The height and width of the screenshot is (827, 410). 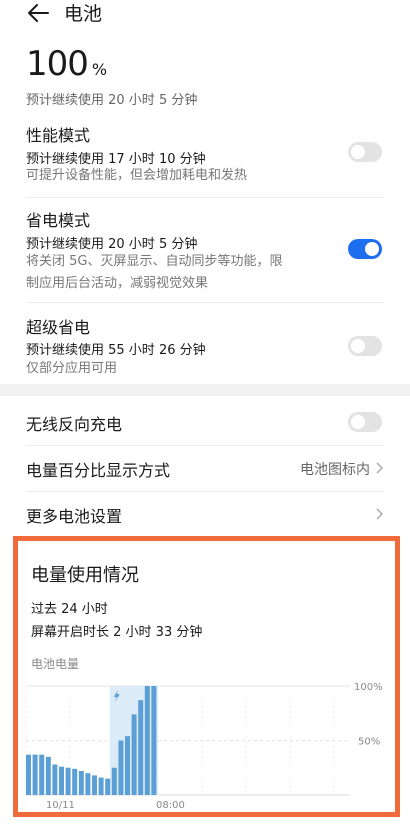 What do you see at coordinates (74, 516) in the screenshot?
I see `more-battery-settings-title: 更多电池设置` at bounding box center [74, 516].